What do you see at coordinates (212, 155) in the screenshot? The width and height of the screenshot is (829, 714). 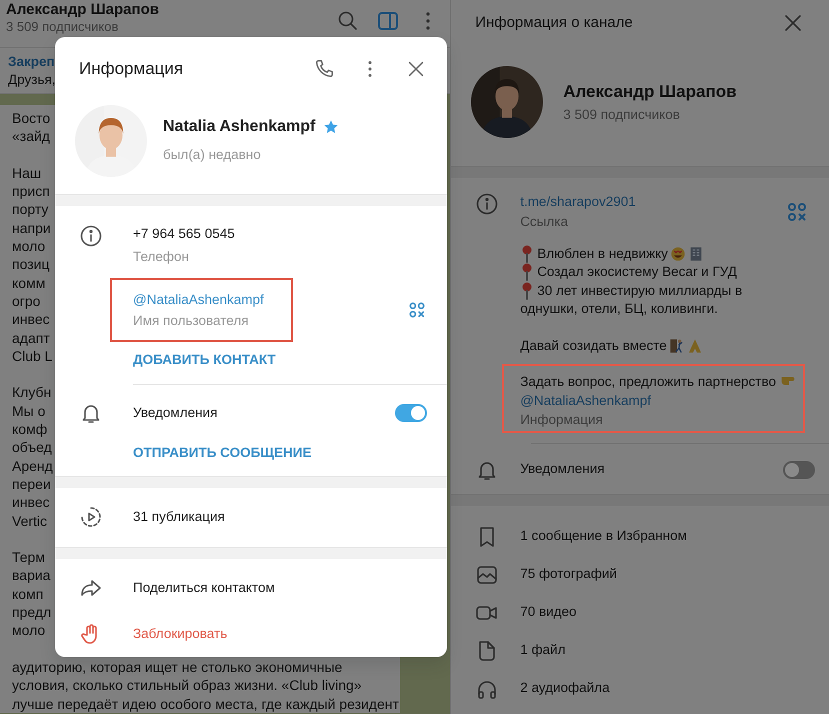 I see `status-text: был(а) недавно` at bounding box center [212, 155].